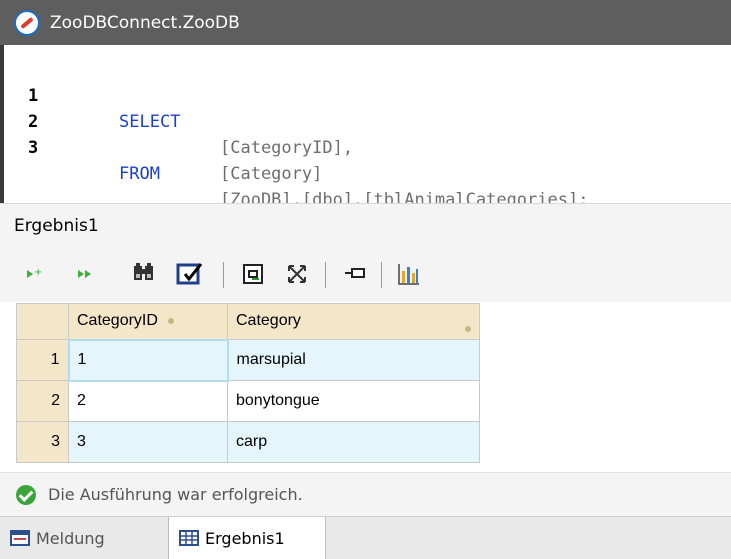  I want to click on result-grid-icon, so click(189, 538).